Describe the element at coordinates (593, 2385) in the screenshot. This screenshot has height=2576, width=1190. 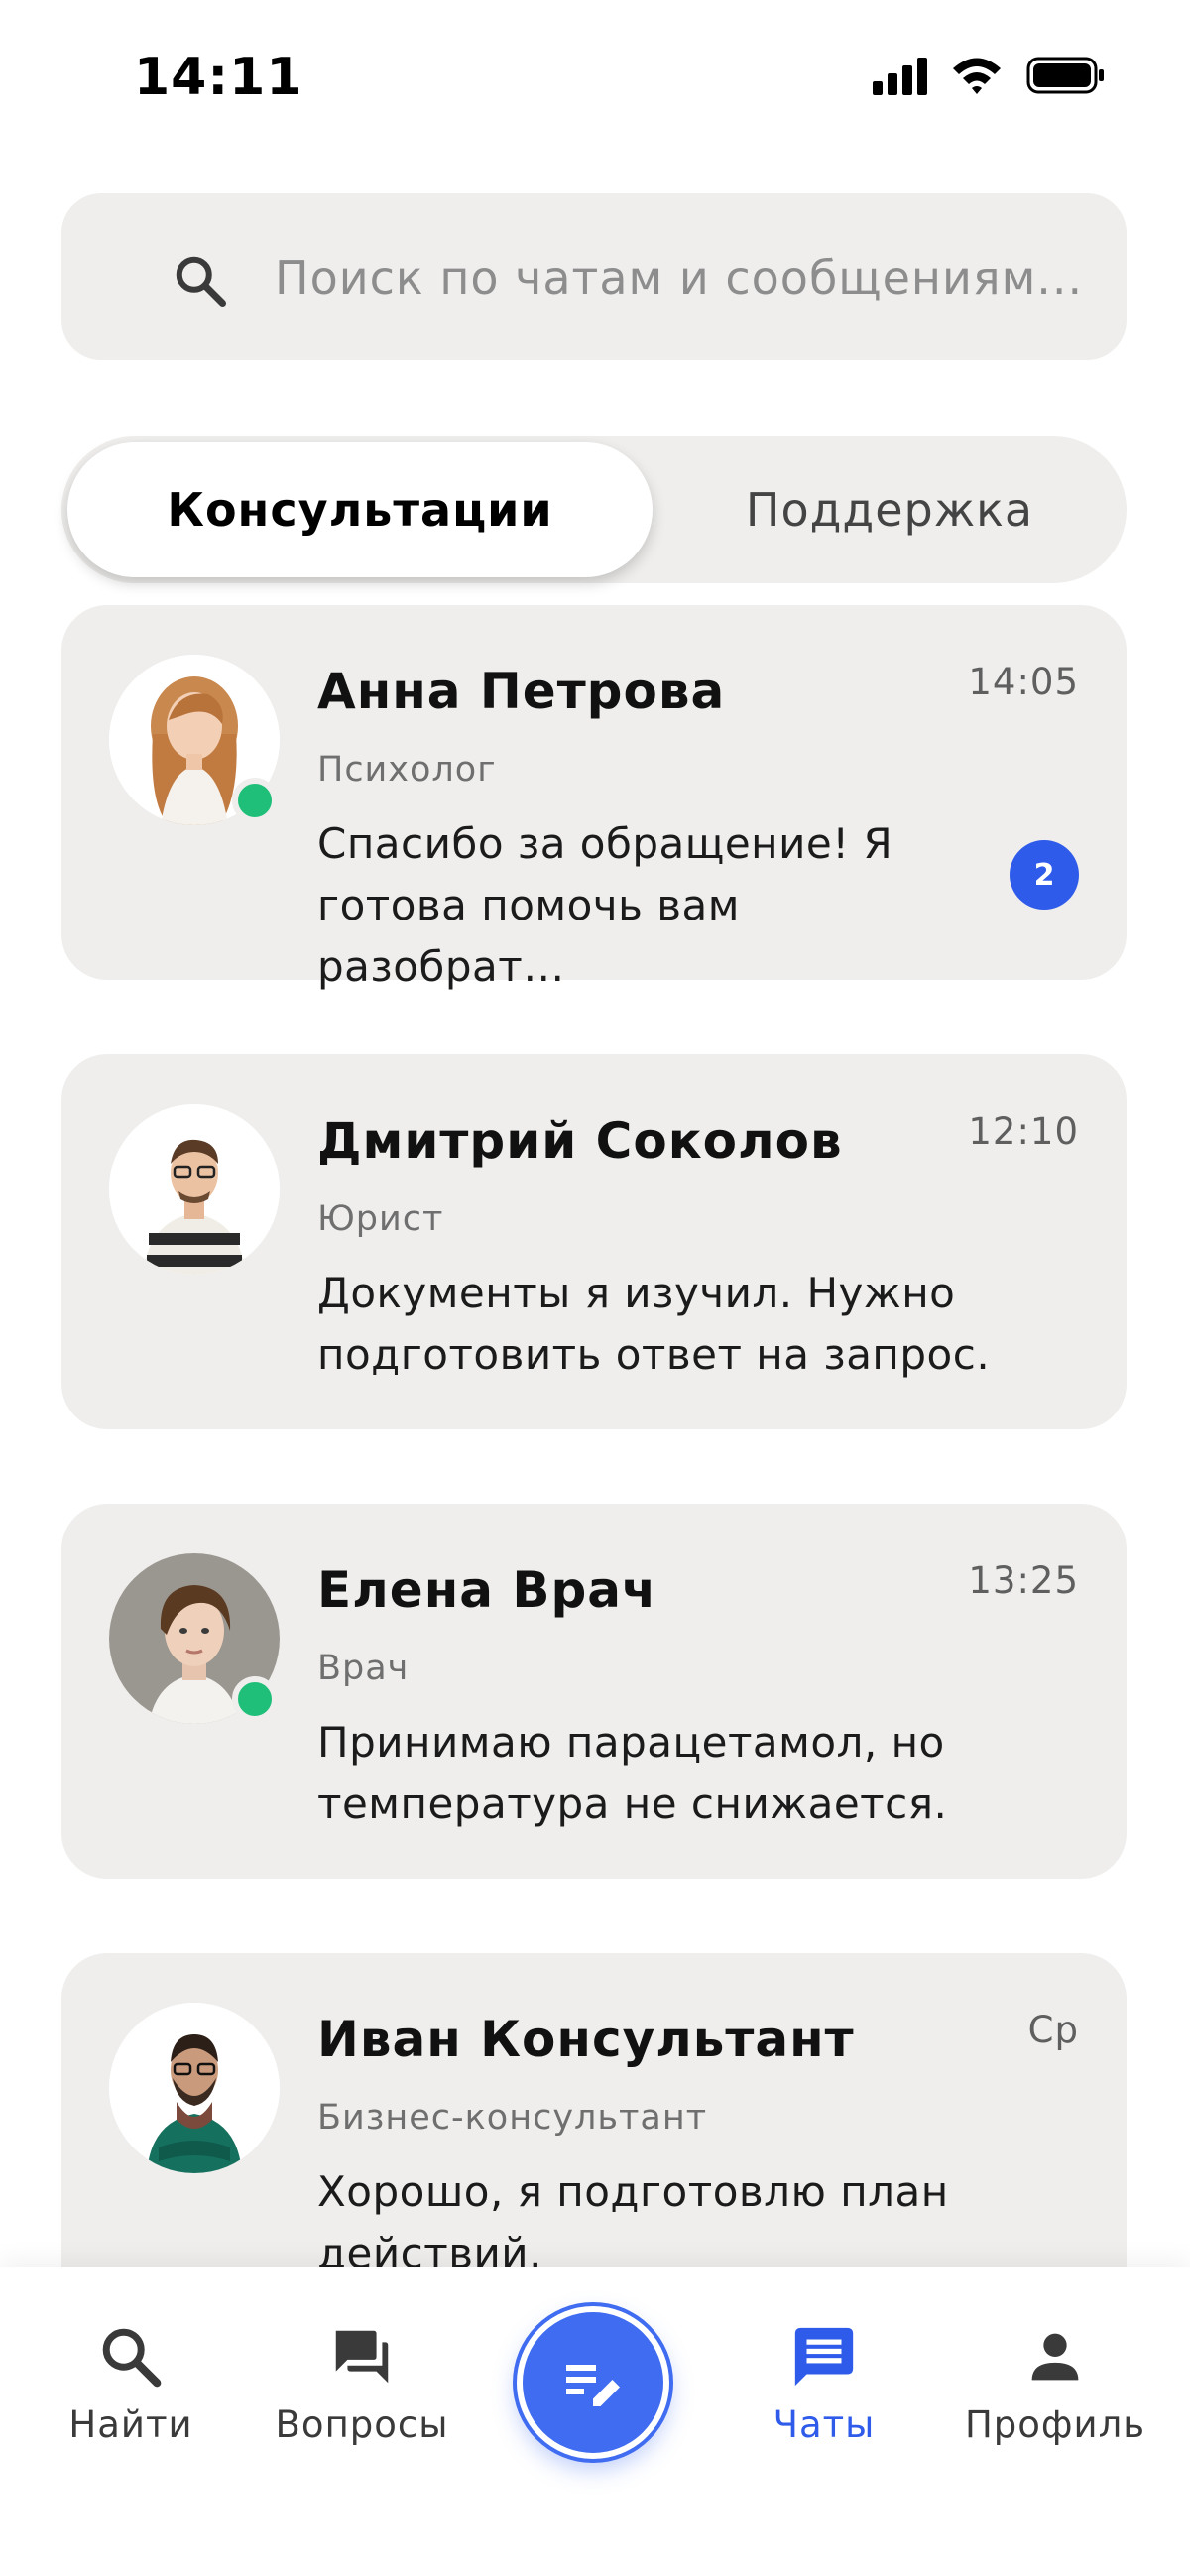
I see `edit-note-icon` at that location.